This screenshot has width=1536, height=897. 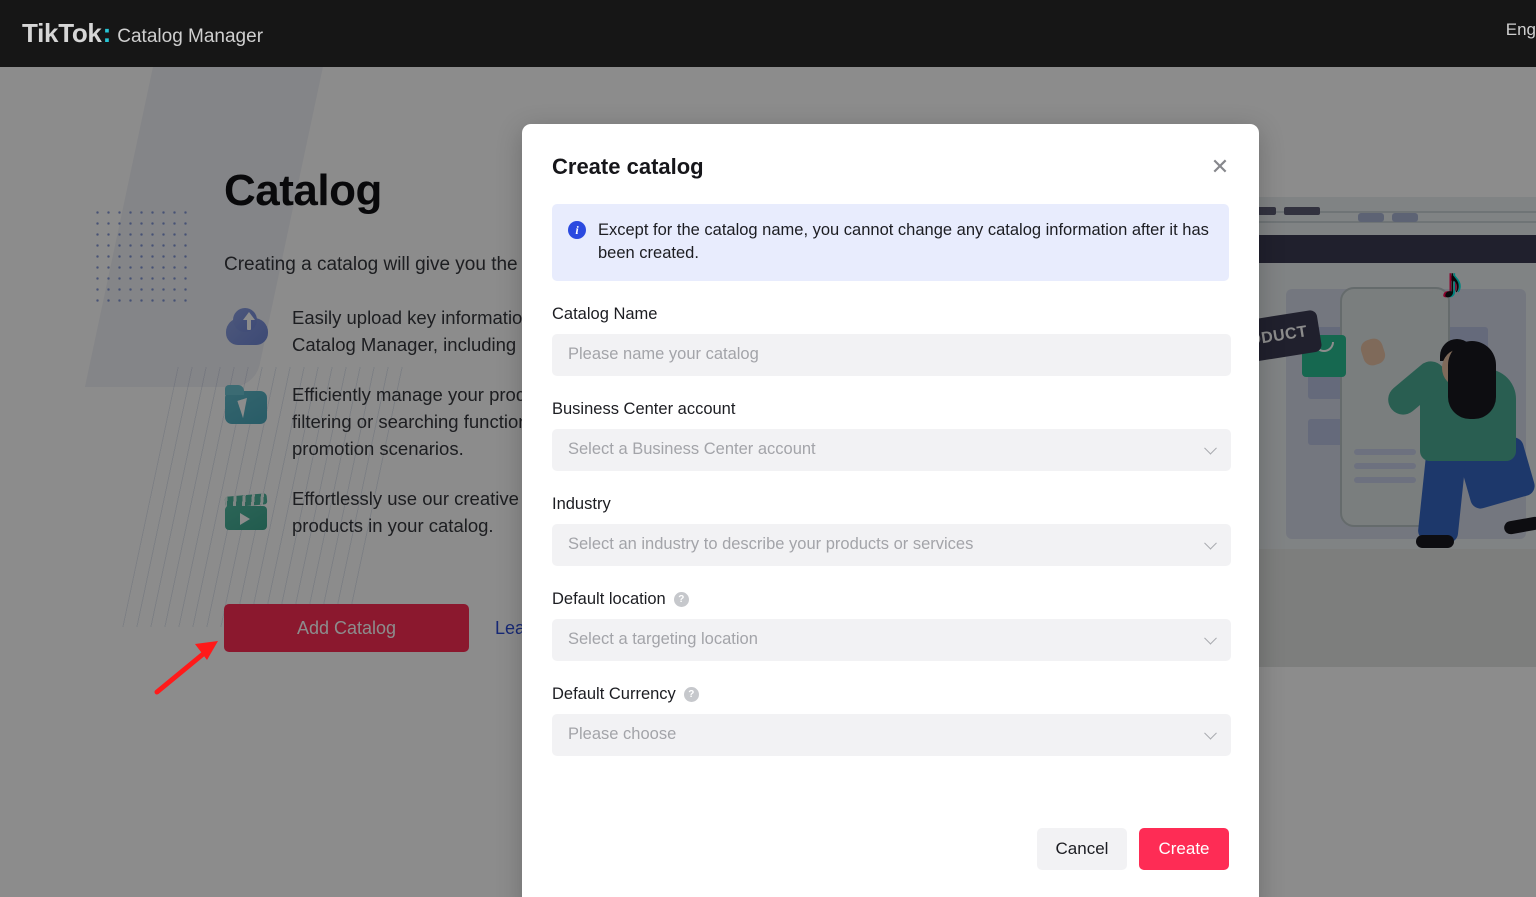 I want to click on field-label: Default location ?, so click(x=890, y=599).